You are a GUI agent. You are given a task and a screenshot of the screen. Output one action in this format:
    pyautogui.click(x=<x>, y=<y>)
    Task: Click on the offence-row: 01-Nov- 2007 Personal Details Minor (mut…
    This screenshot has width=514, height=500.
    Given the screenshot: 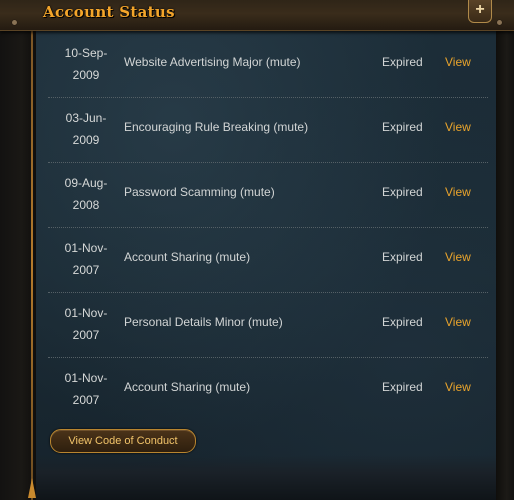 What is the action you would take?
    pyautogui.click(x=268, y=325)
    